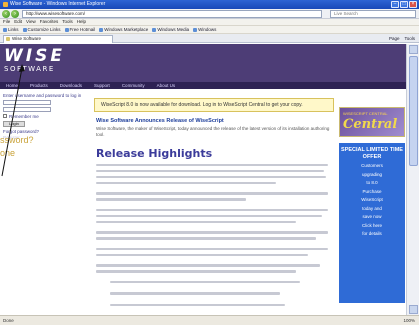  I want to click on central-banner: WISESCRIPT CENTRAL Central, so click(372, 122).